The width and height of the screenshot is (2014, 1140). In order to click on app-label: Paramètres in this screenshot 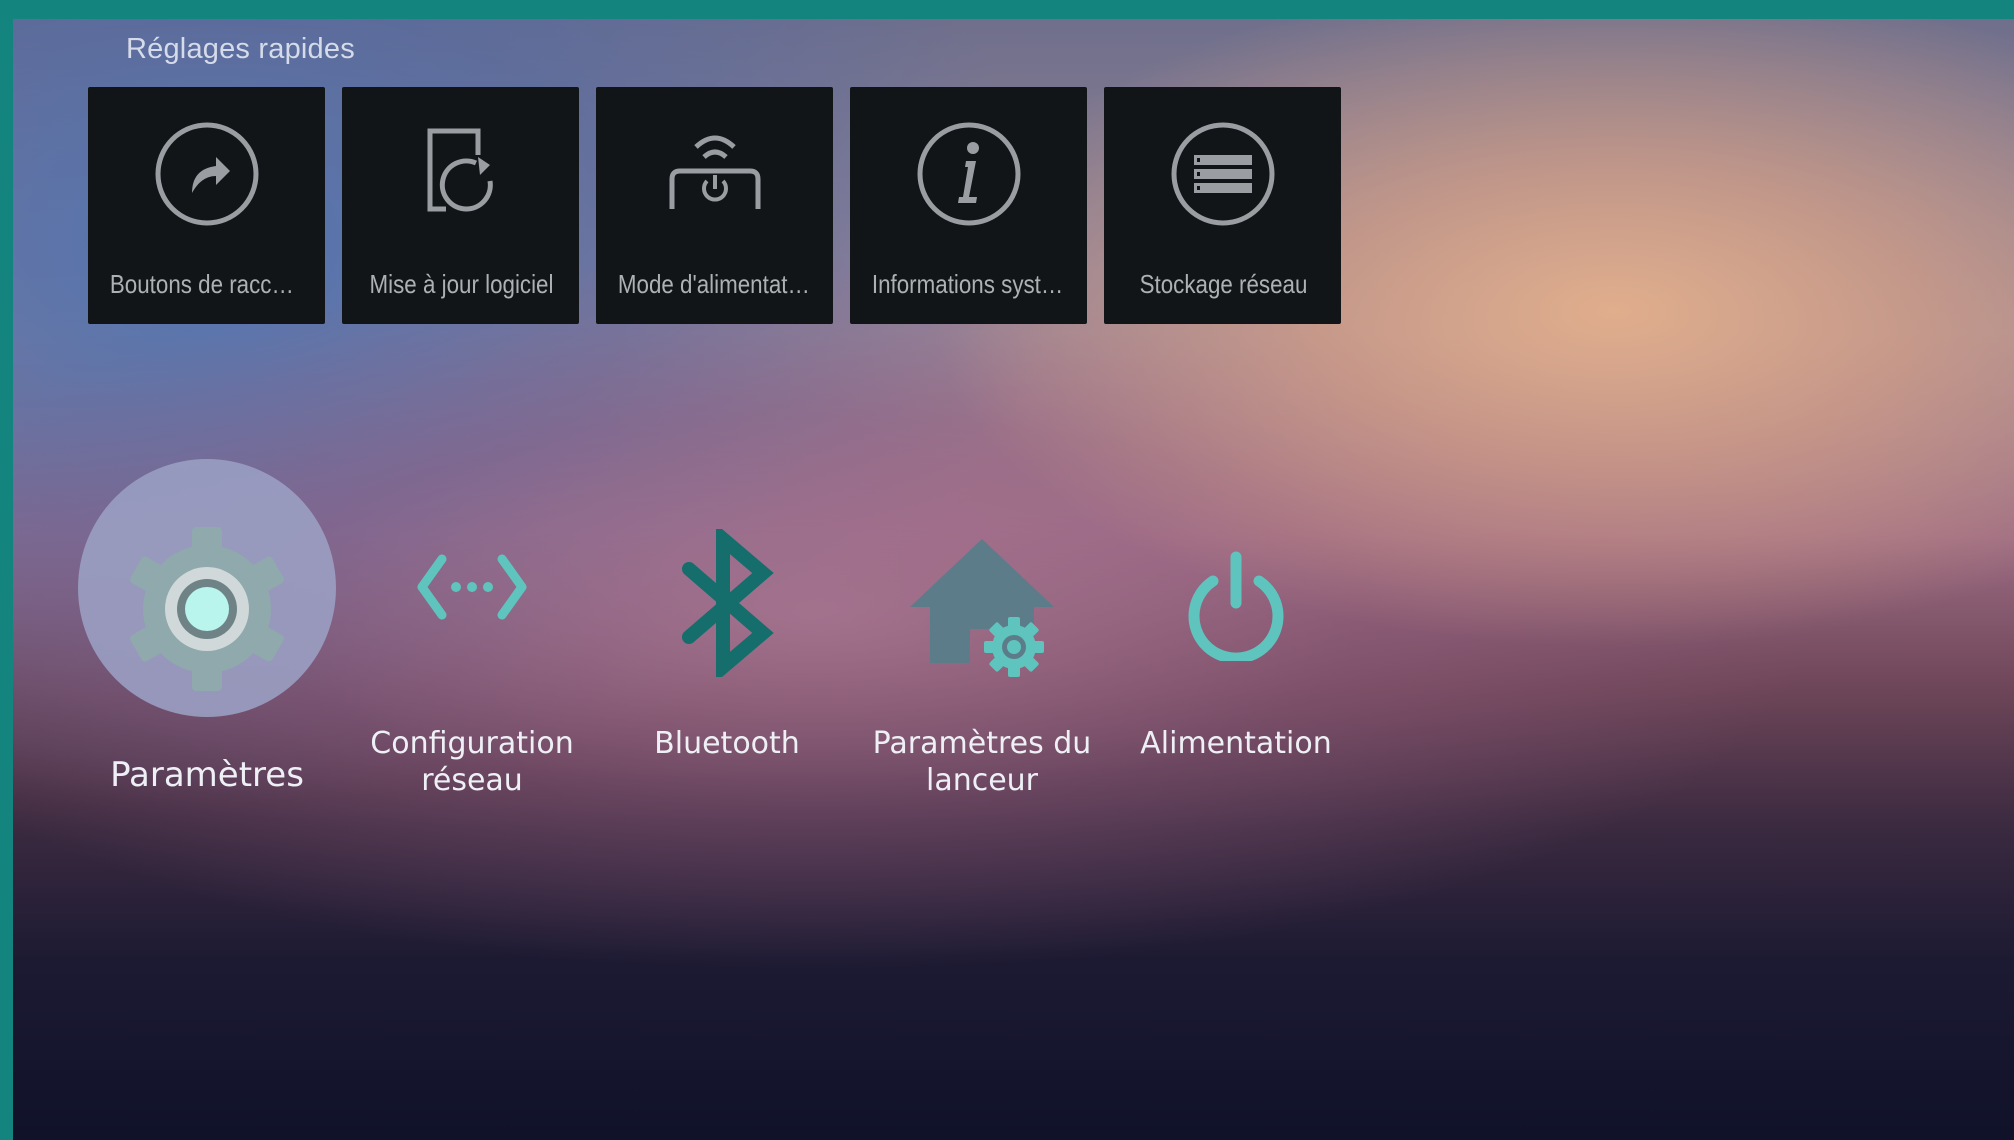, I will do `click(207, 775)`.